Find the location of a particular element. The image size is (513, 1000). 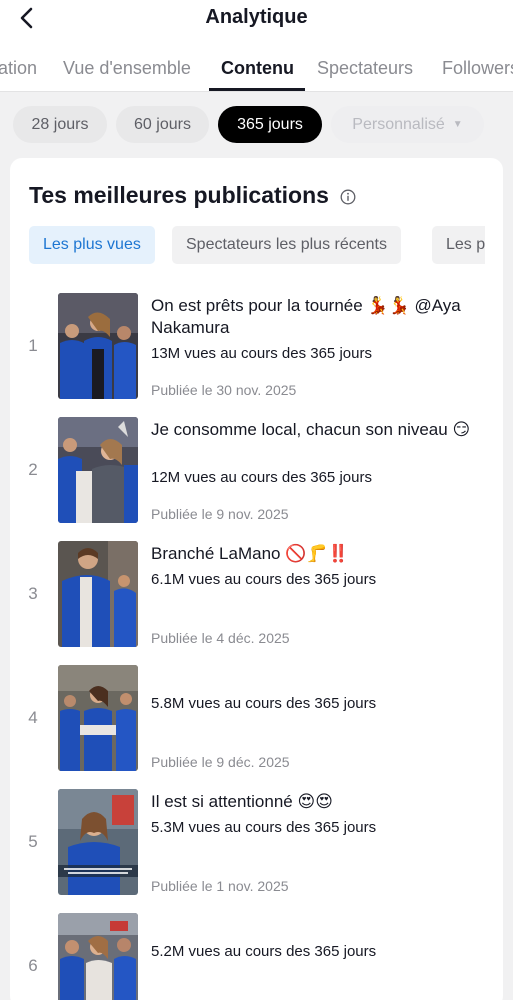

post-views: 5.8M vues au cours des 365 jours is located at coordinates (264, 703).